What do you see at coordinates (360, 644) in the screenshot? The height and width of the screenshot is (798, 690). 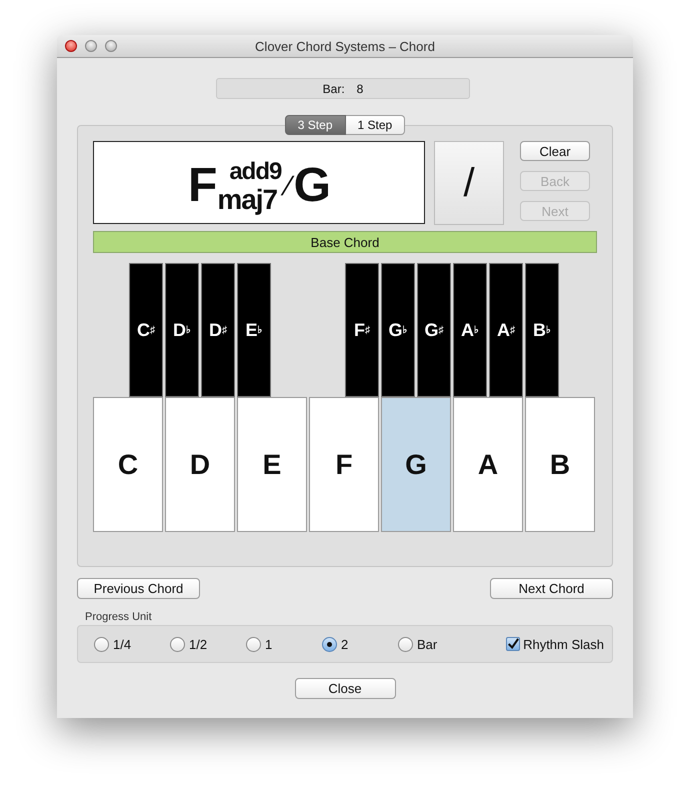 I see `radio-option: 2` at bounding box center [360, 644].